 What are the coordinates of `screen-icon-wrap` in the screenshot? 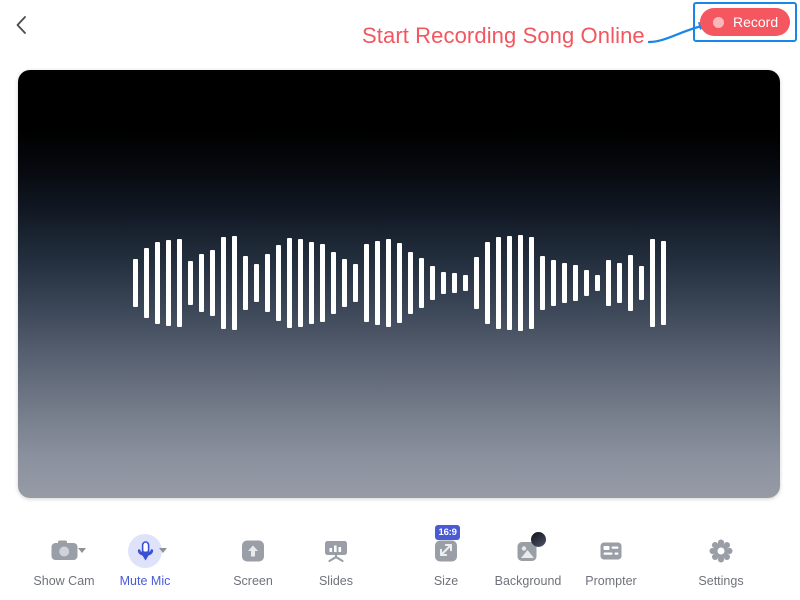 It's located at (253, 551).